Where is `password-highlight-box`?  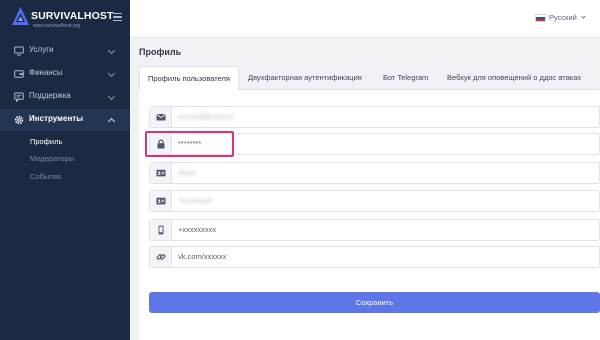 password-highlight-box is located at coordinates (189, 144).